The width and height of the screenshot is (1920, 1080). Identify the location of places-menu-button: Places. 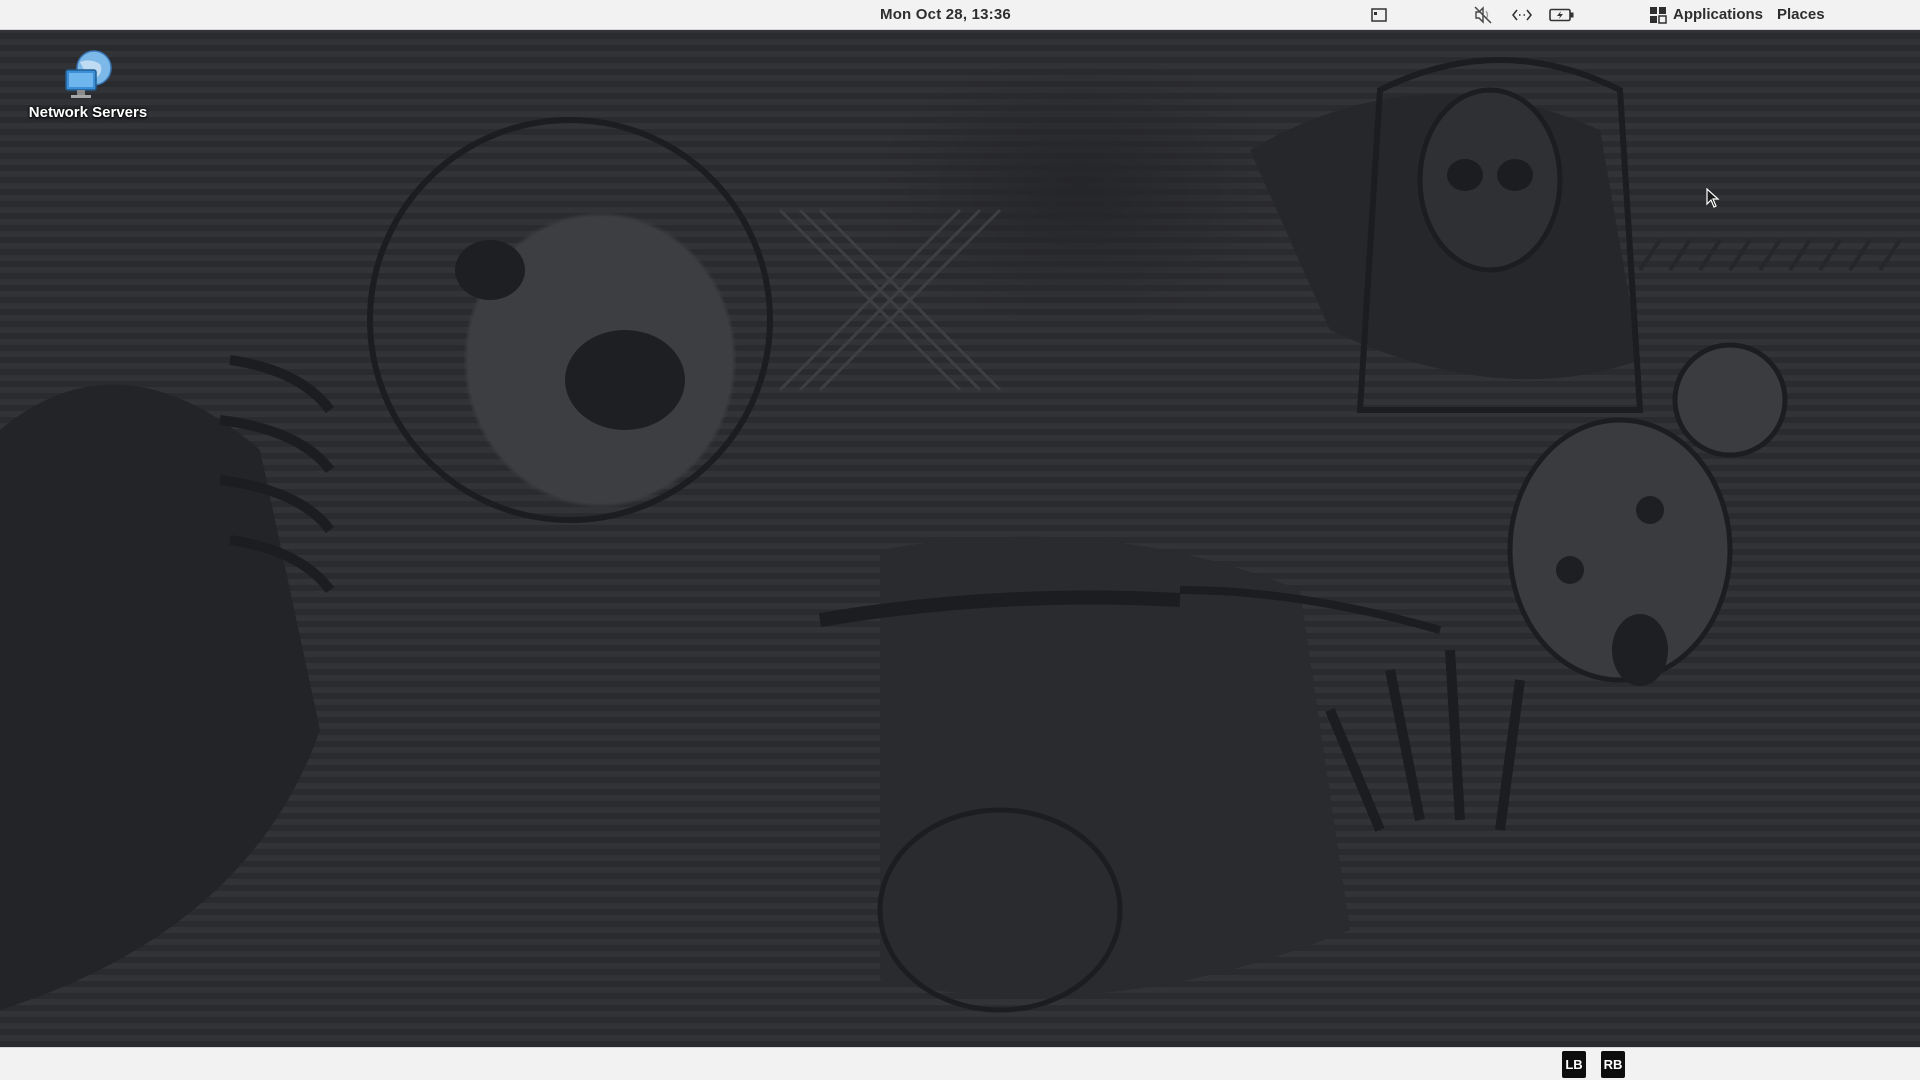
(1801, 15).